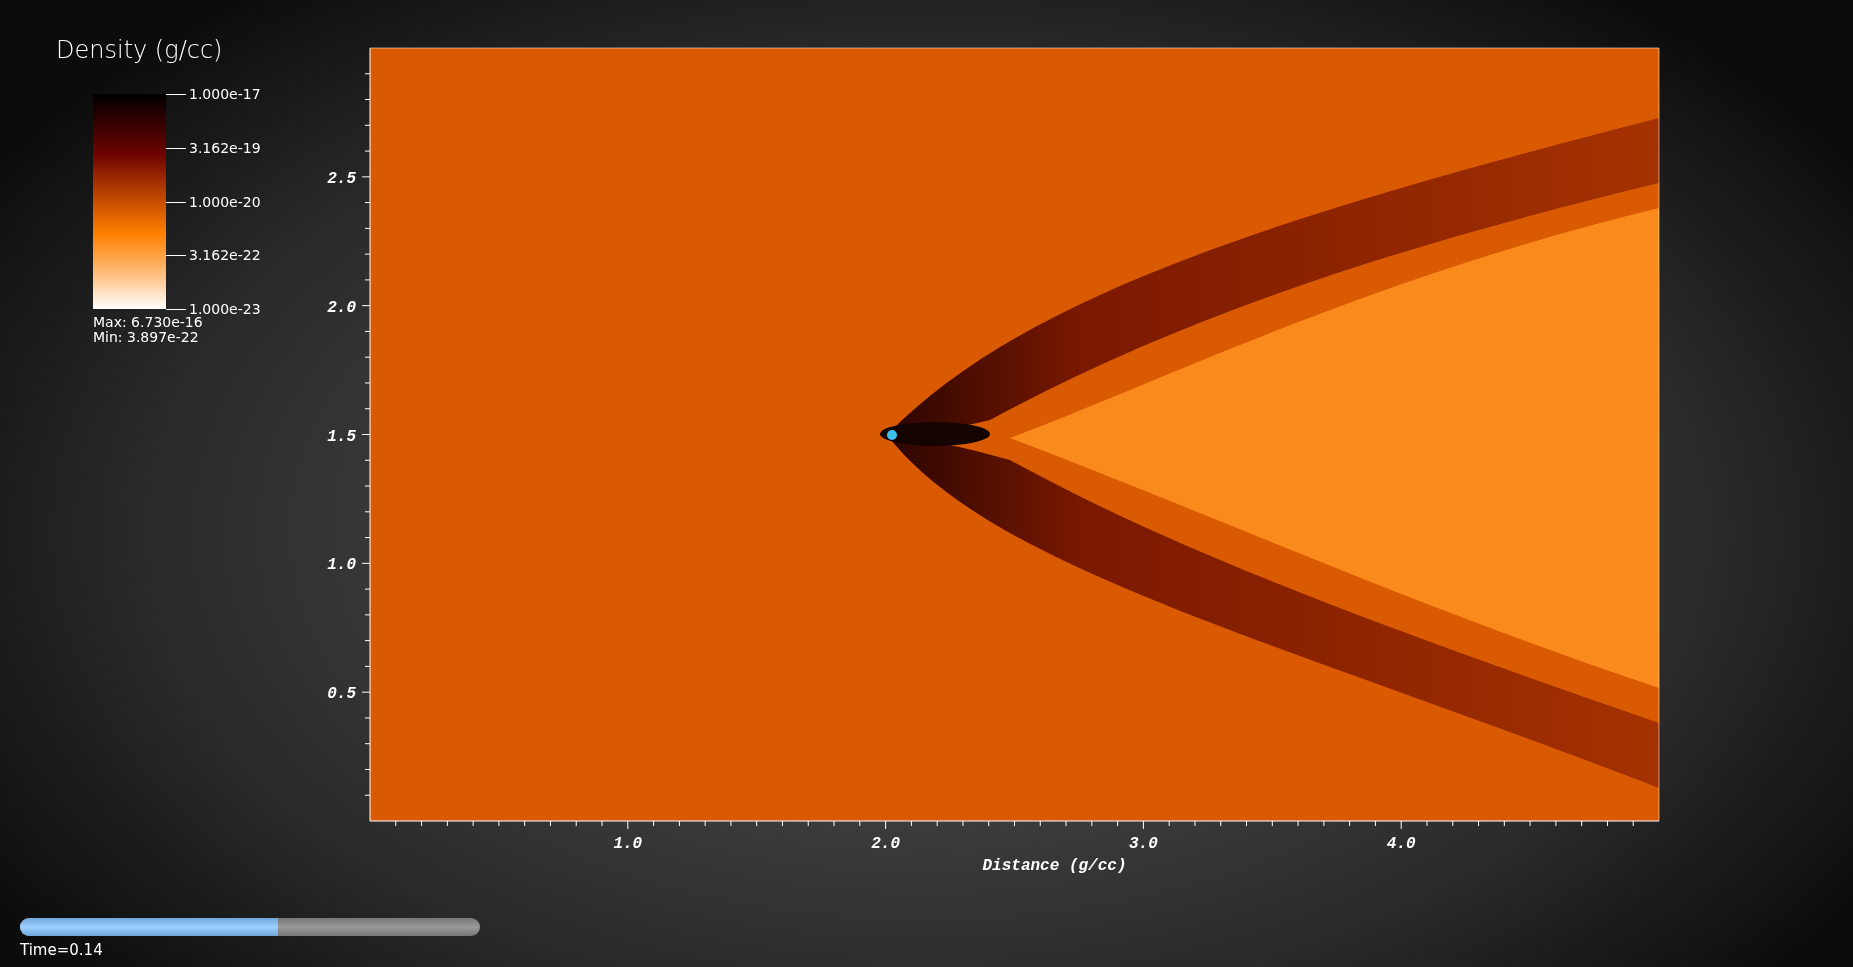 Image resolution: width=1853 pixels, height=967 pixels. What do you see at coordinates (250, 927) in the screenshot?
I see `time-slider` at bounding box center [250, 927].